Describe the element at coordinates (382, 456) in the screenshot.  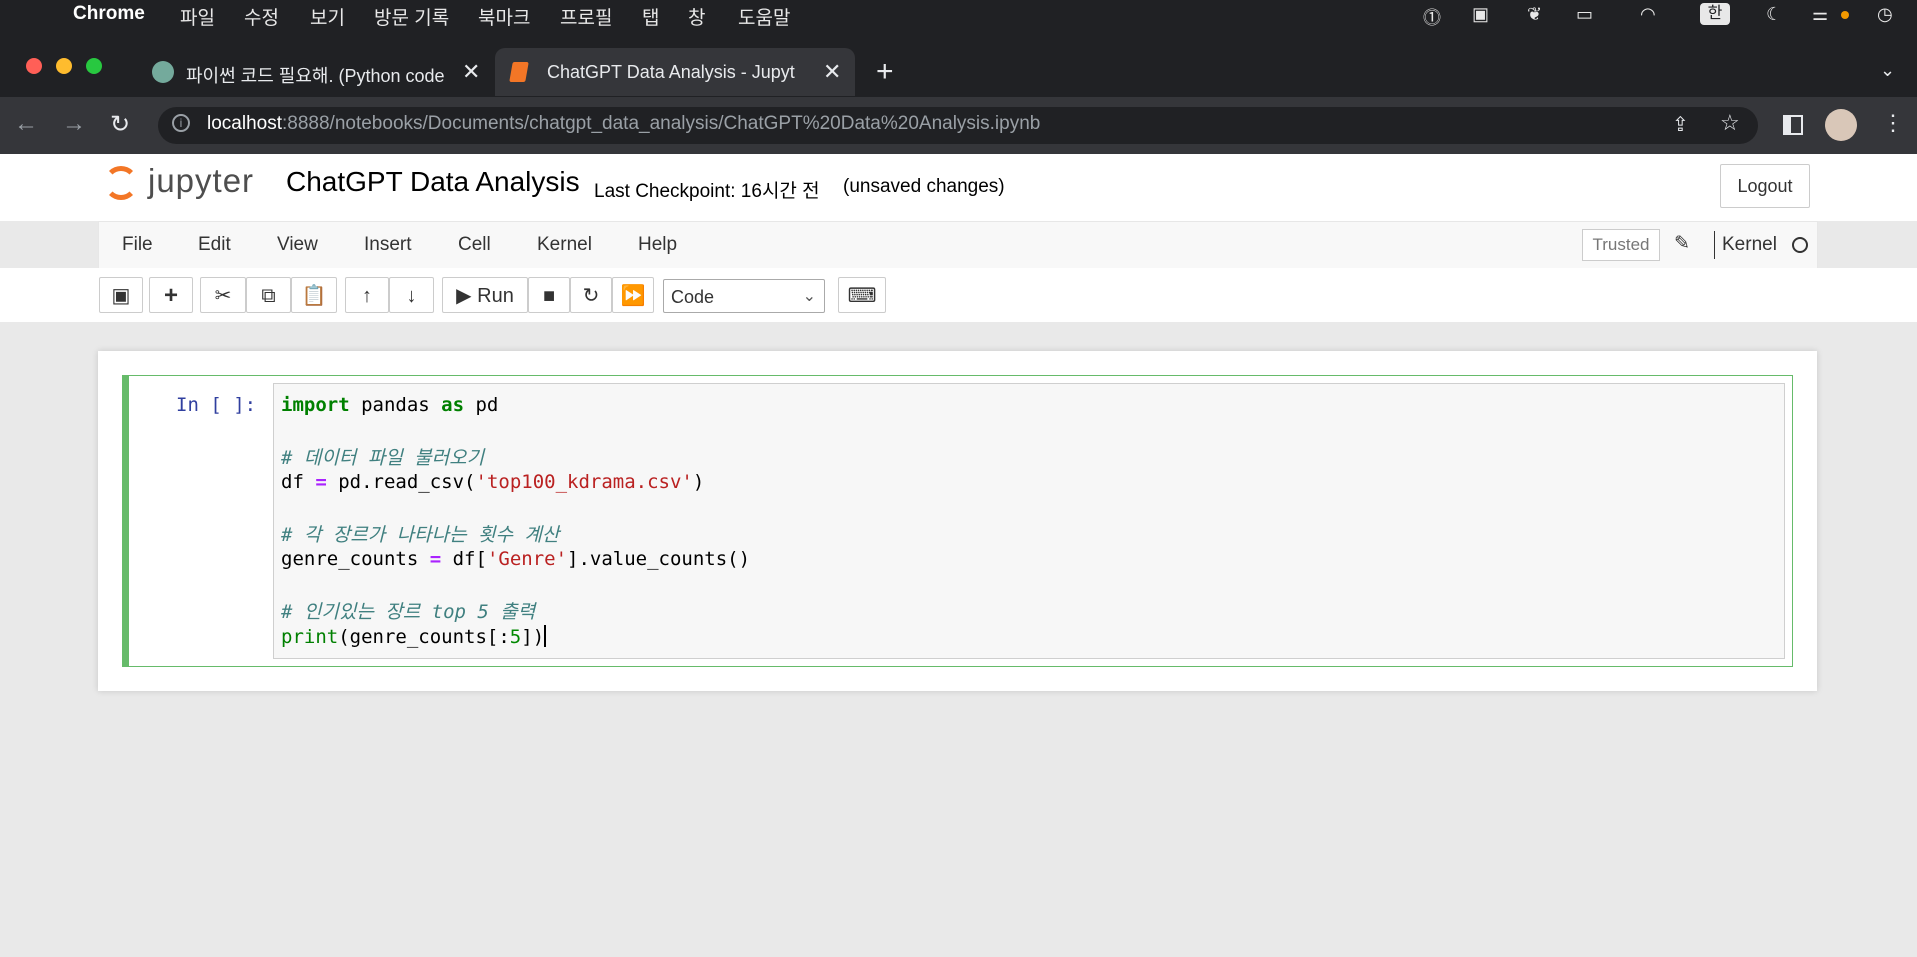
I see `code-line-comment-1: # 데이터 파일 불러오기` at that location.